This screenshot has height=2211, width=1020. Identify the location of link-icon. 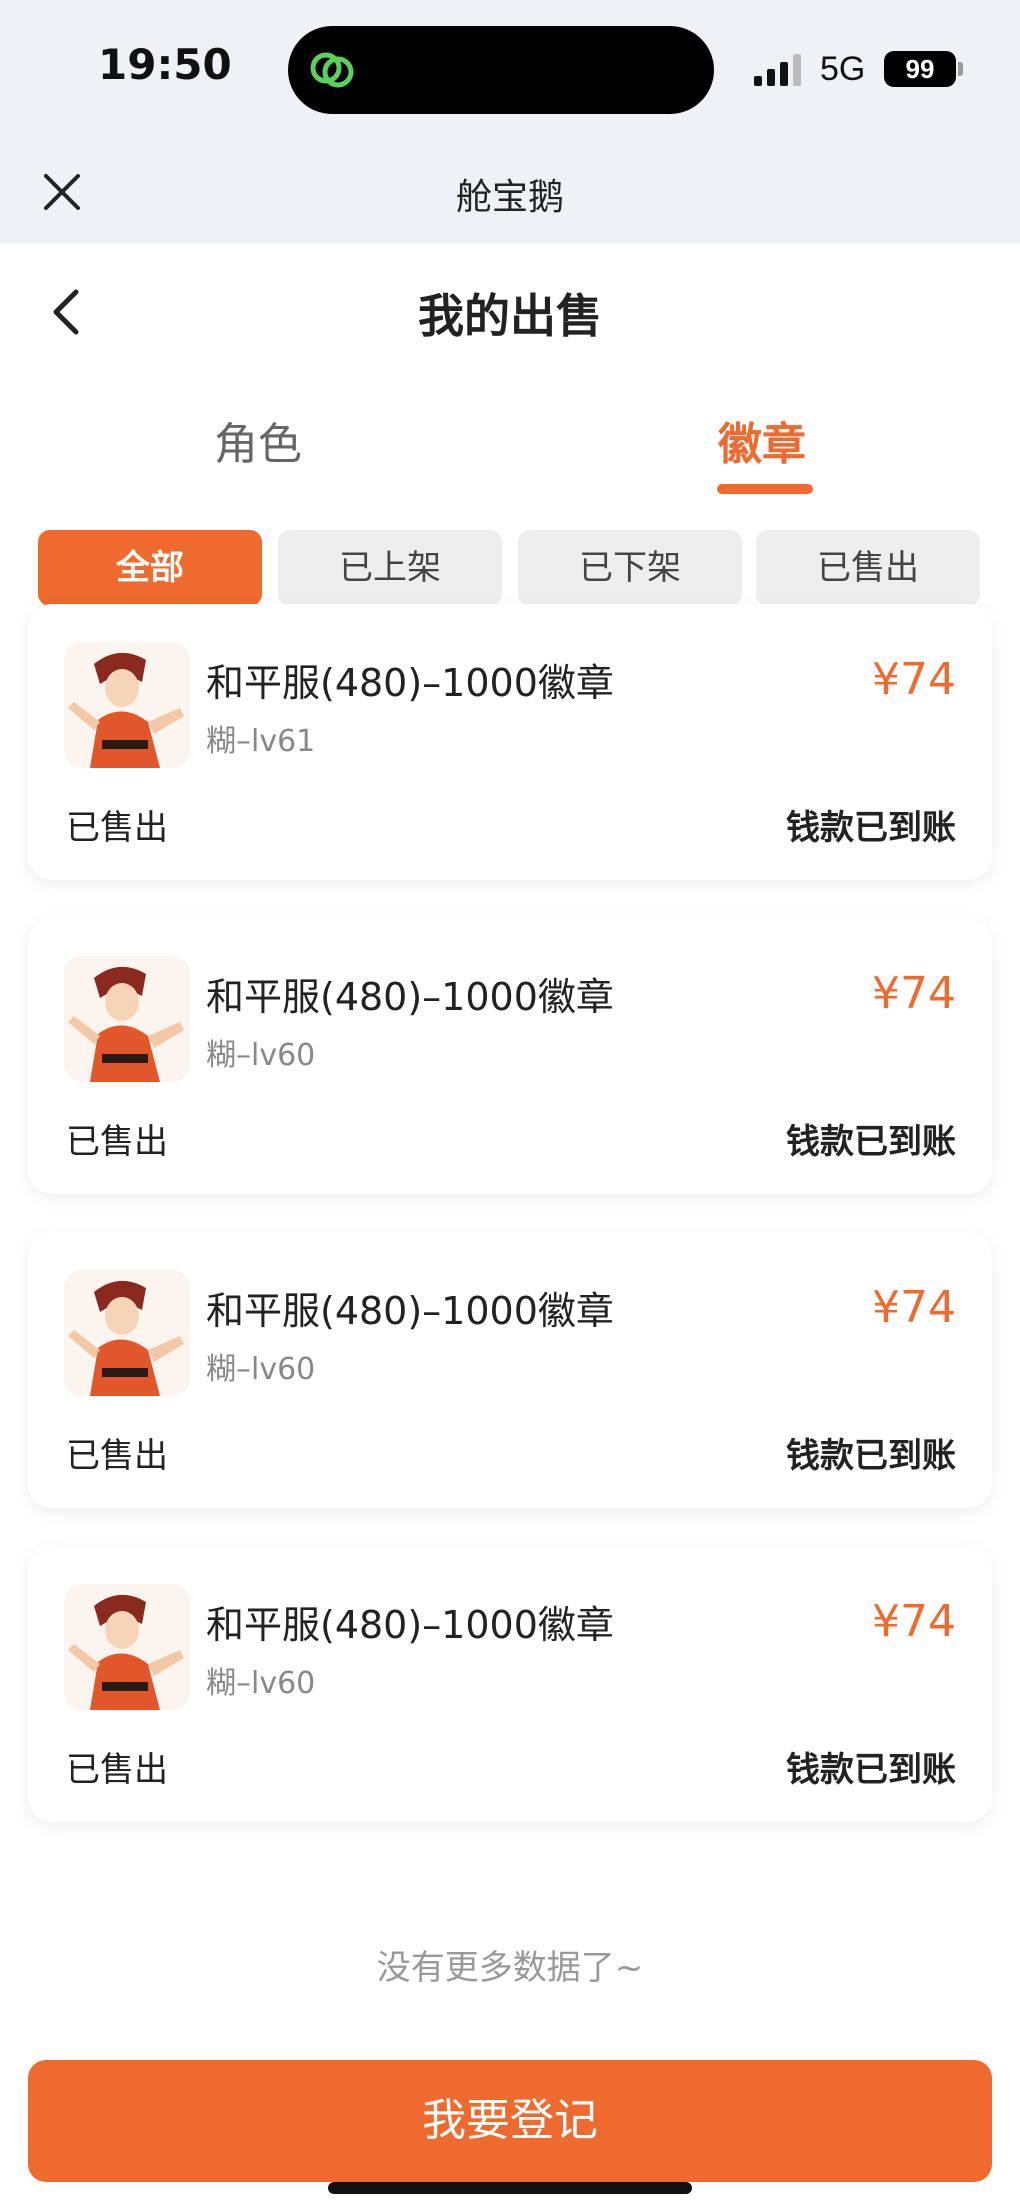
(332, 70).